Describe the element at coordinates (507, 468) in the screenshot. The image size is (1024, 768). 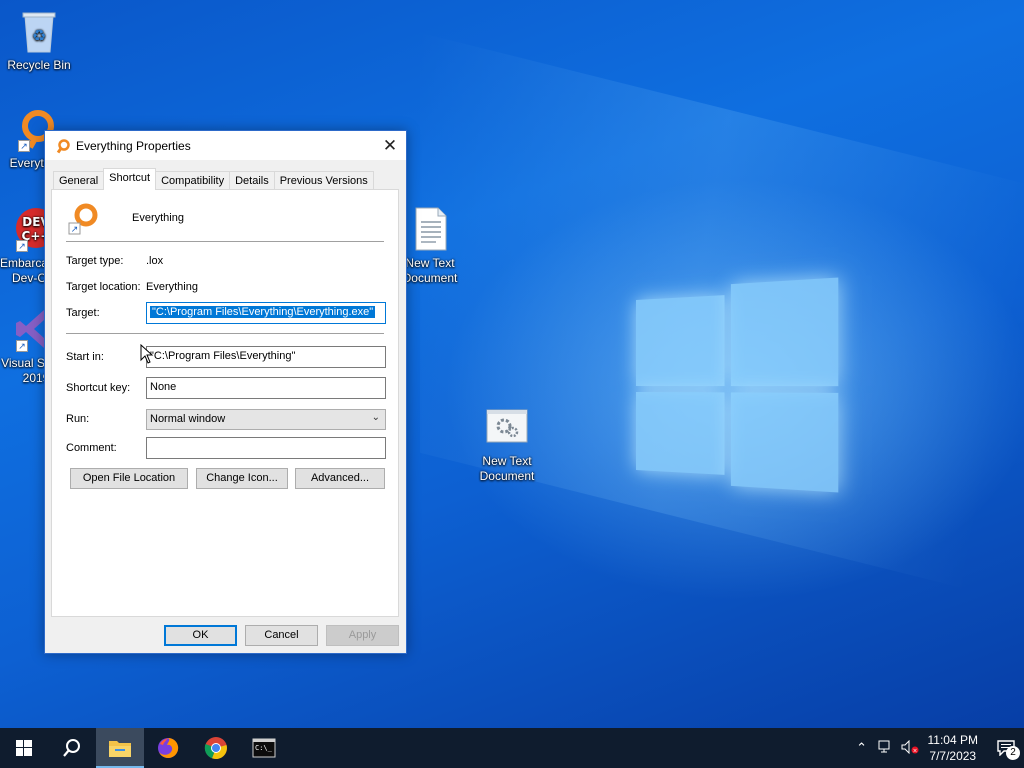
I see `desktop-icon-label: New Text Document` at that location.